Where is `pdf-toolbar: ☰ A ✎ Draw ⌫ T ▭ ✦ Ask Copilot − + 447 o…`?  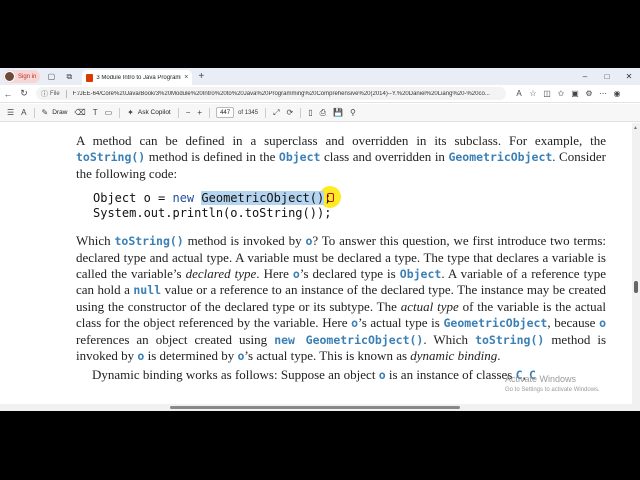
pdf-toolbar: ☰ A ✎ Draw ⌫ T ▭ ✦ Ask Copilot − + 447 o… is located at coordinates (320, 113).